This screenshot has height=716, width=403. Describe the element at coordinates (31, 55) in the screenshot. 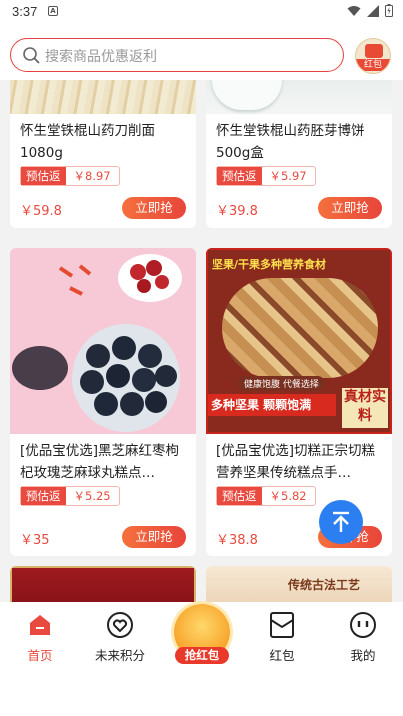

I see `search-icon` at that location.